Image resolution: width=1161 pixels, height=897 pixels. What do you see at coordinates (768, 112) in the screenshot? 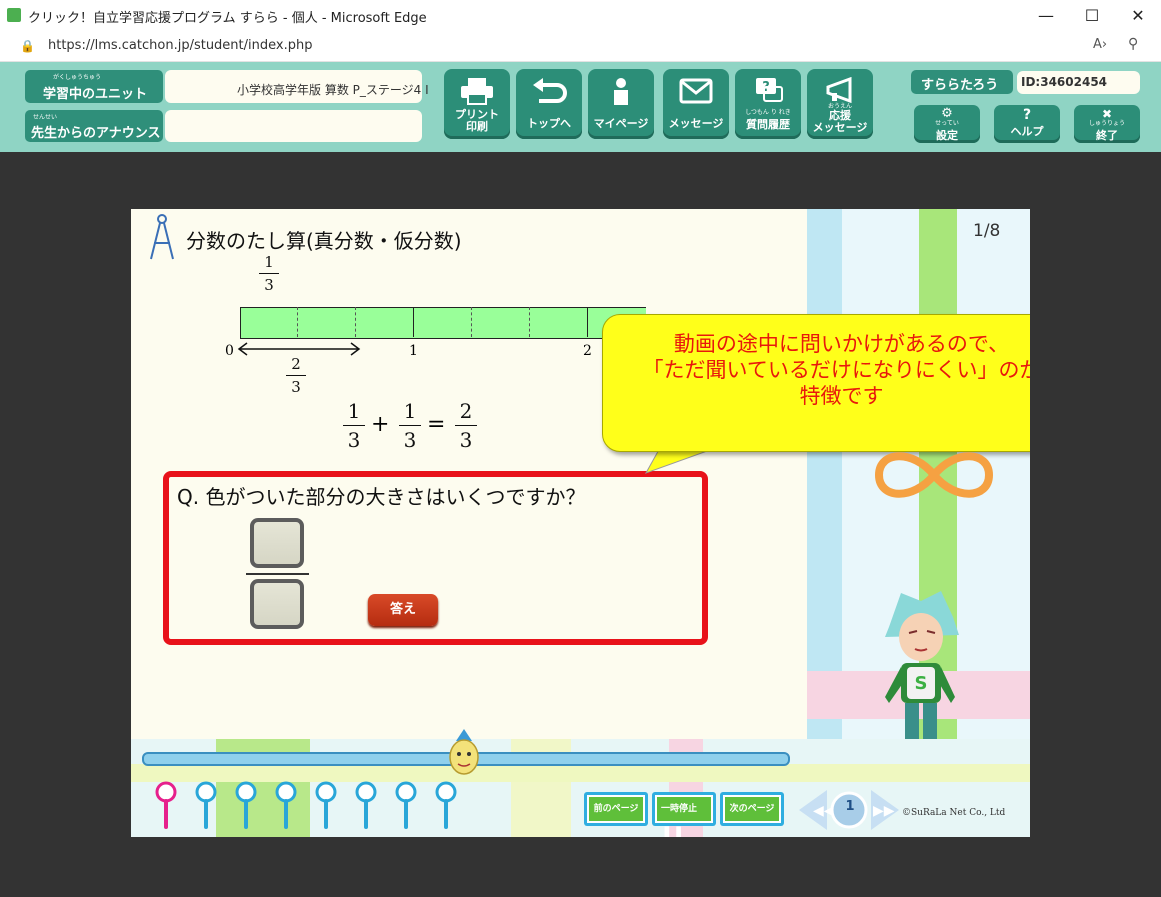
I see `question-history-ruby: しつもん り れき` at bounding box center [768, 112].